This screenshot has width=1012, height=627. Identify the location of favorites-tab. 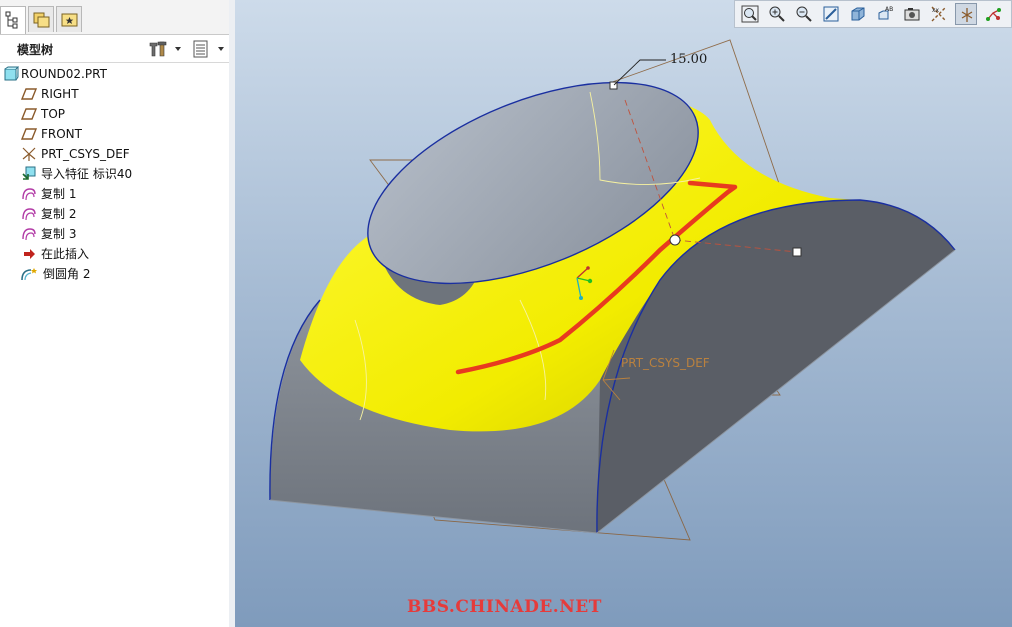
(69, 19).